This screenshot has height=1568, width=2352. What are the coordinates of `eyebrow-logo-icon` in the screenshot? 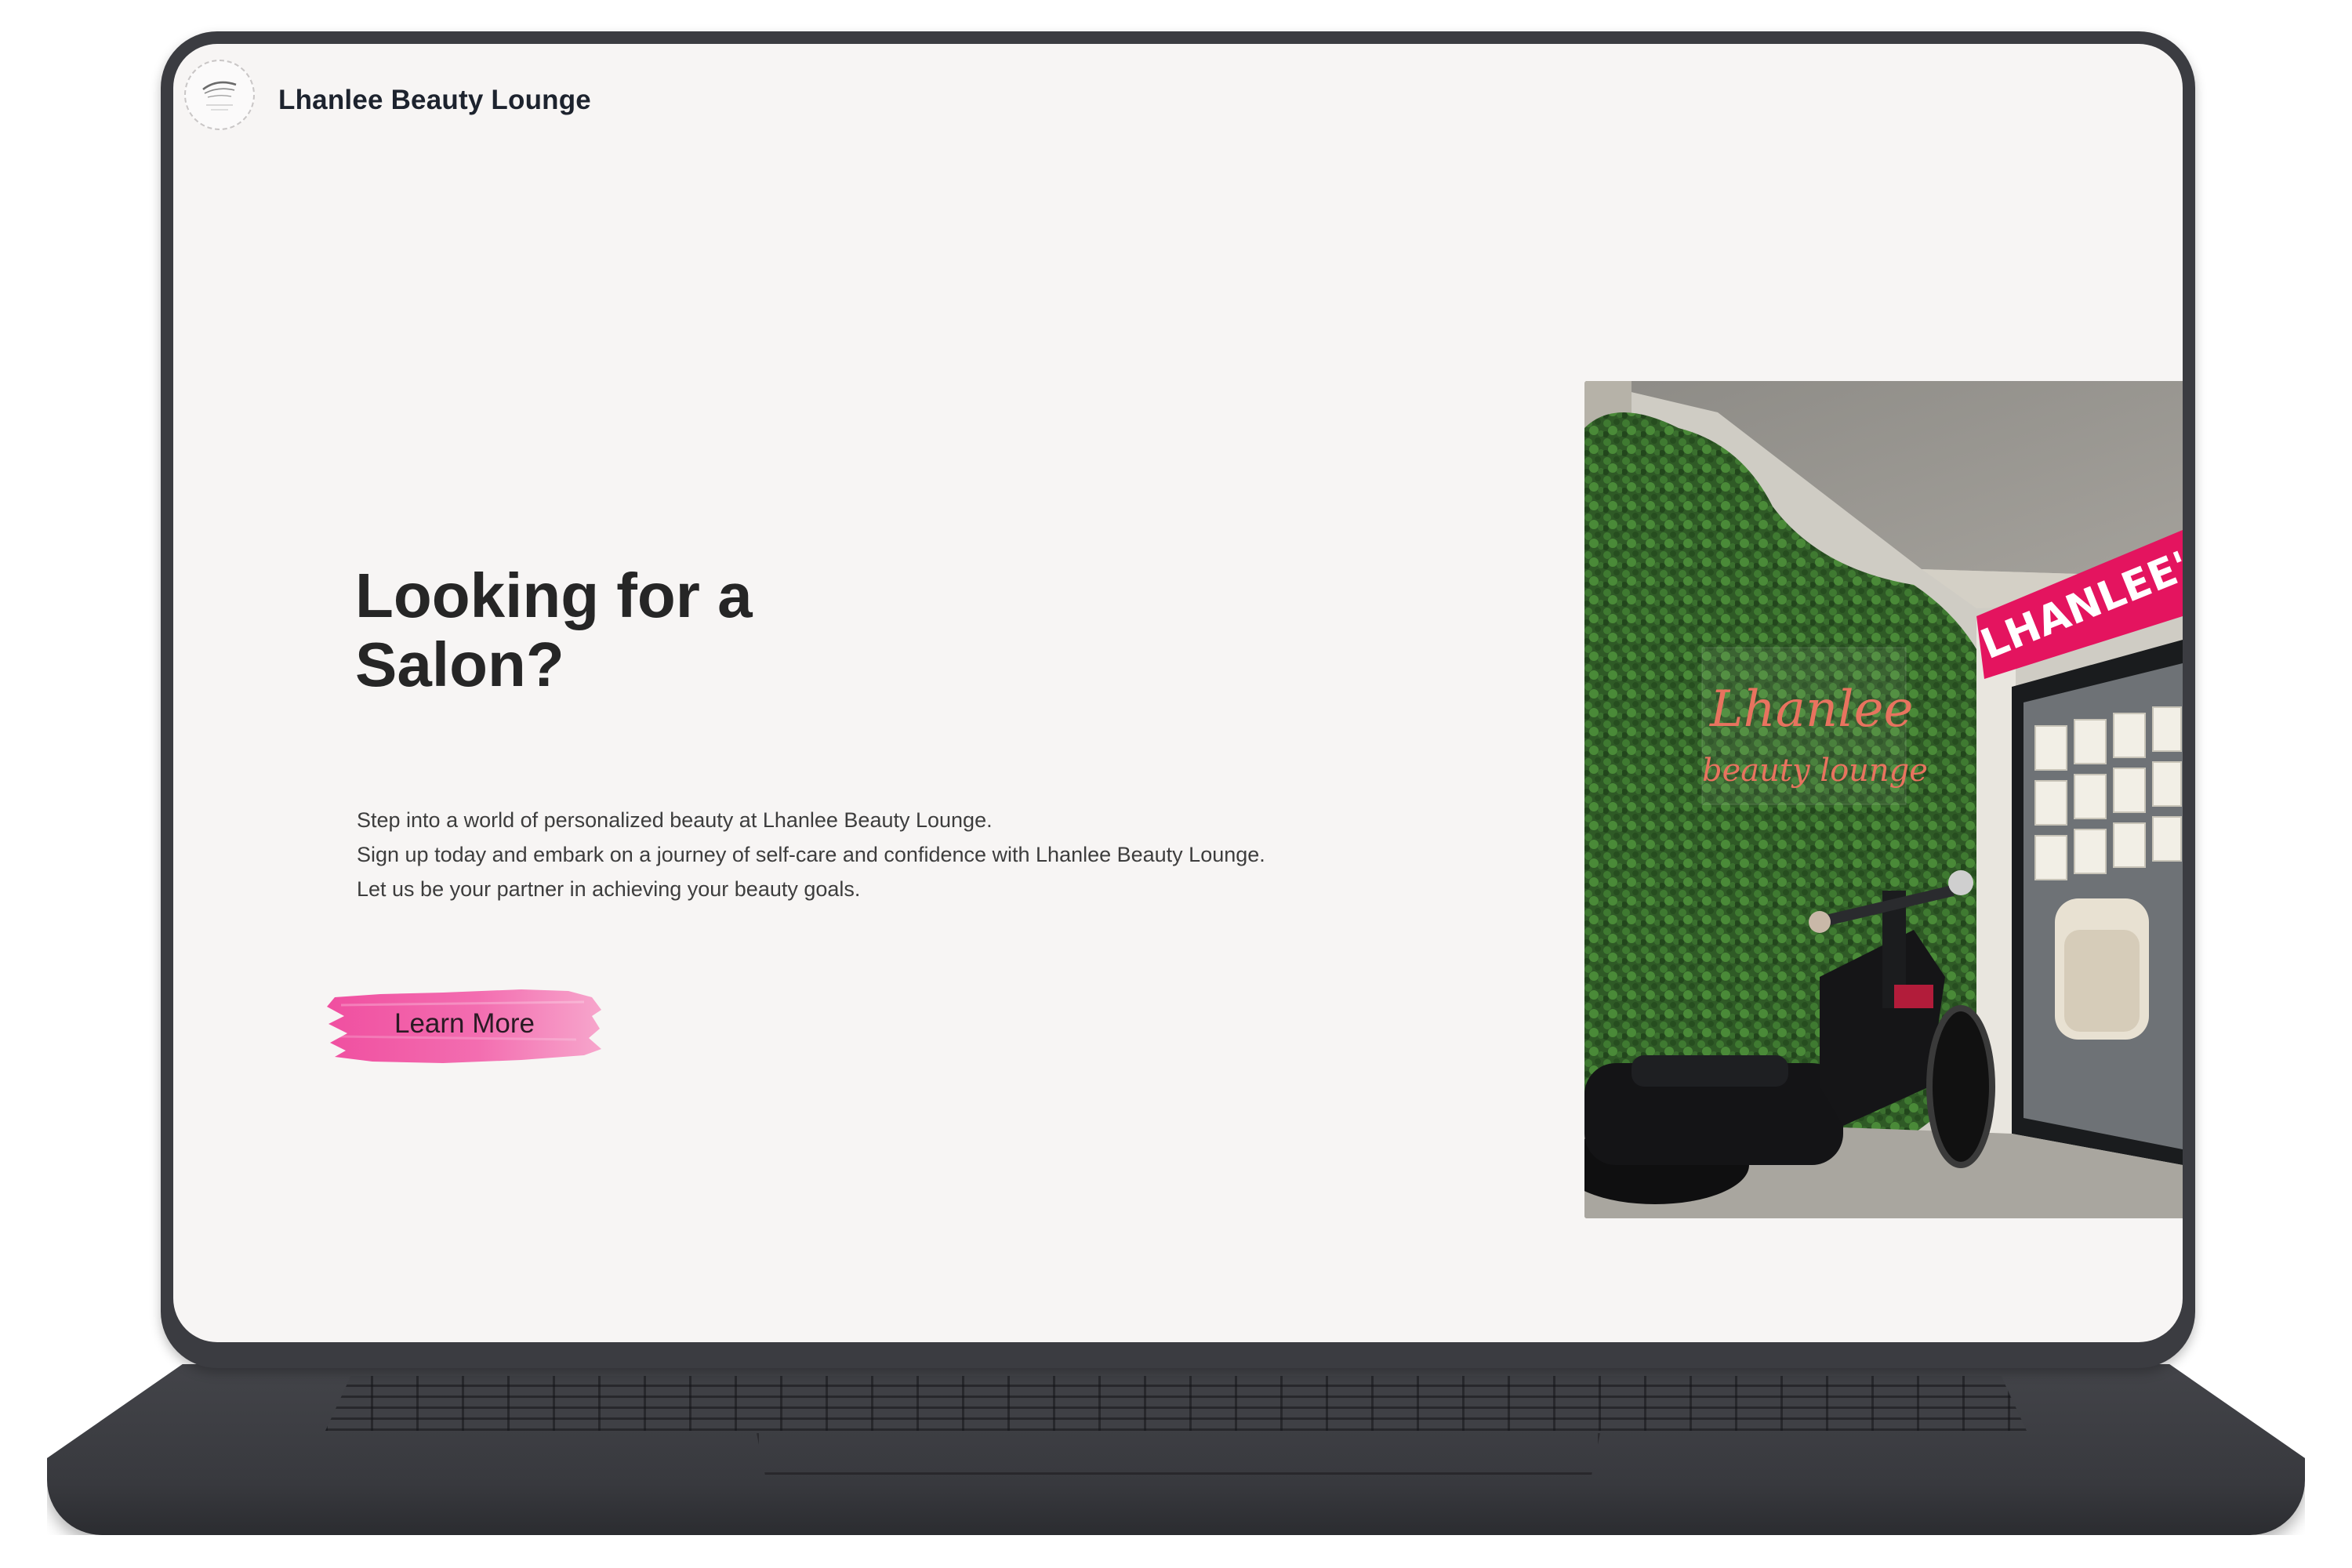 It's located at (219, 95).